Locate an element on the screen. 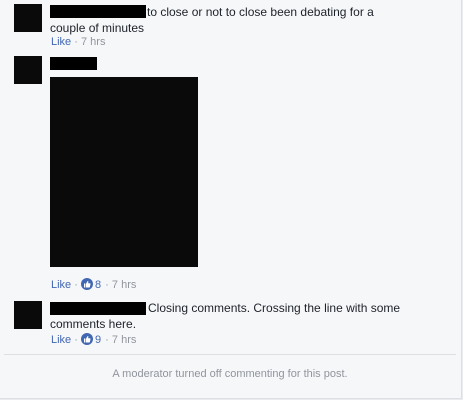 The width and height of the screenshot is (463, 400). reactions: 8 is located at coordinates (92, 284).